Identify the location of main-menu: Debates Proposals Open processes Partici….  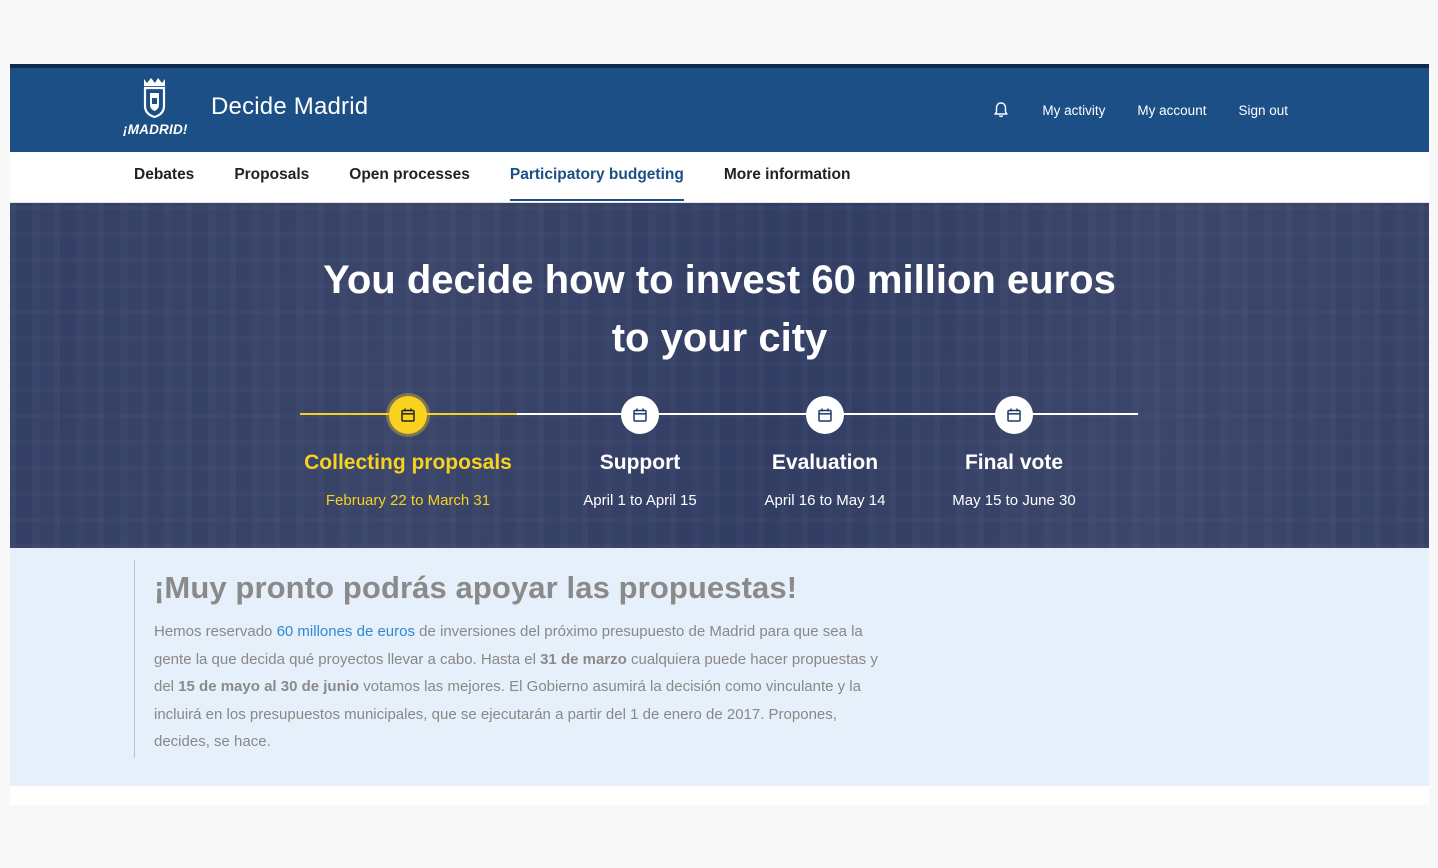
(719, 177).